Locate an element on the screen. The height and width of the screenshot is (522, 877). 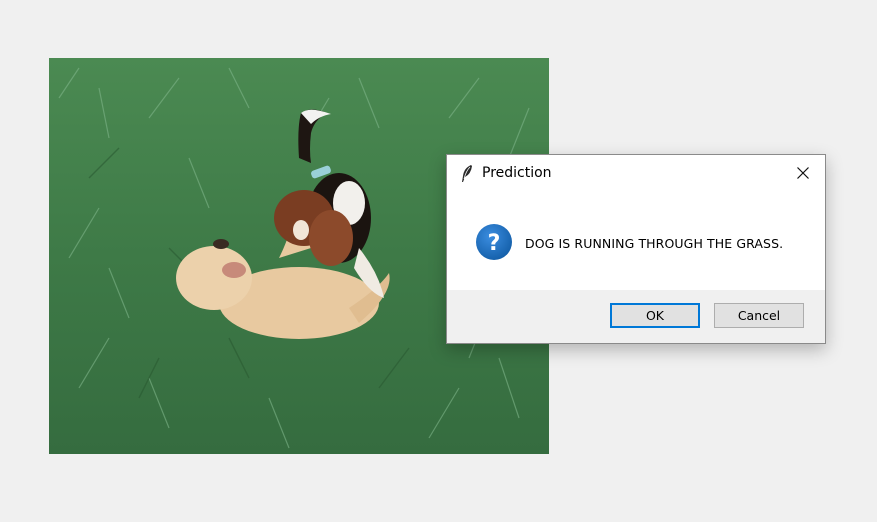
close-button is located at coordinates (803, 174).